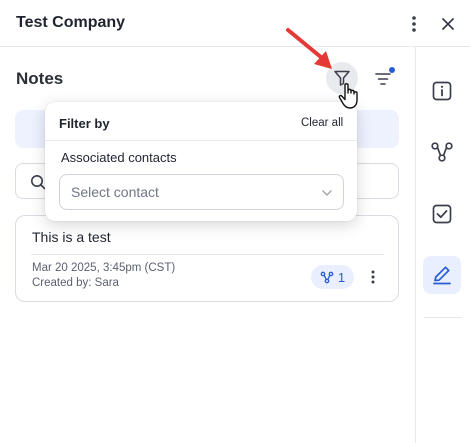  Describe the element at coordinates (442, 214) in the screenshot. I see `tasks-icon` at that location.